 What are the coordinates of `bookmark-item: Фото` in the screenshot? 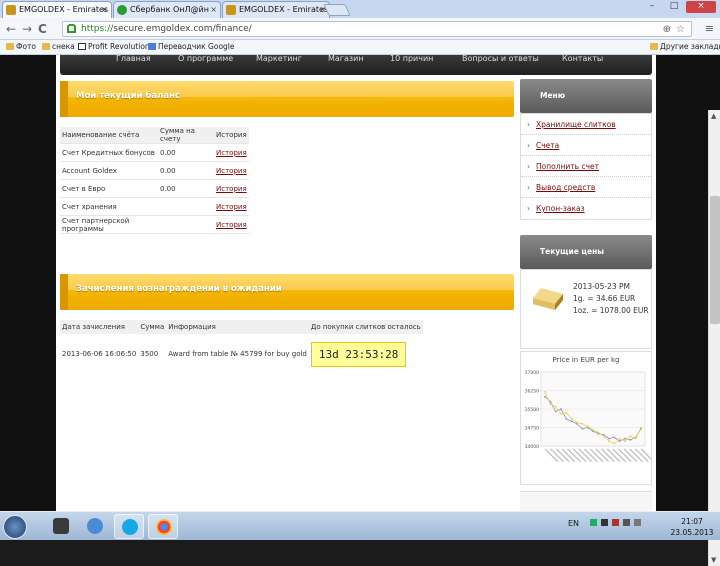 It's located at (21, 47).